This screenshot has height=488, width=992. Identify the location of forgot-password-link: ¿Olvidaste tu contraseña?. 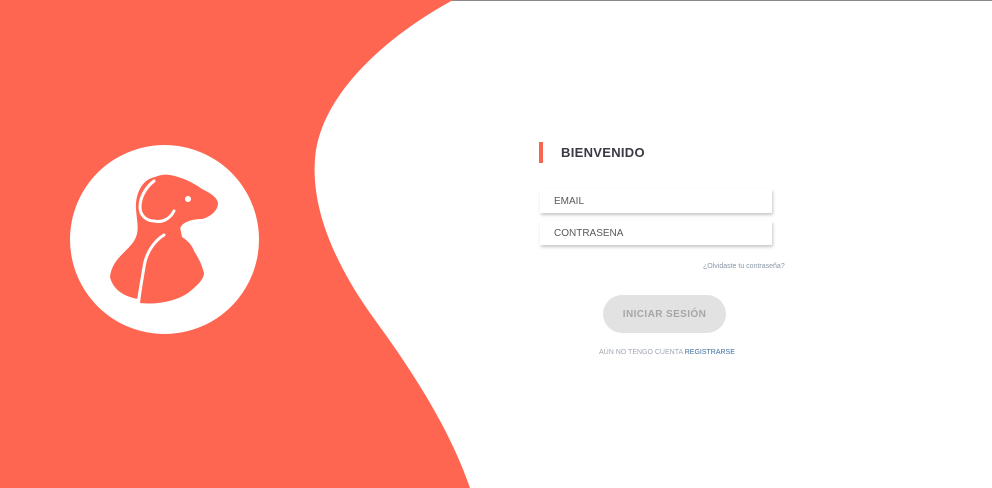
(744, 266).